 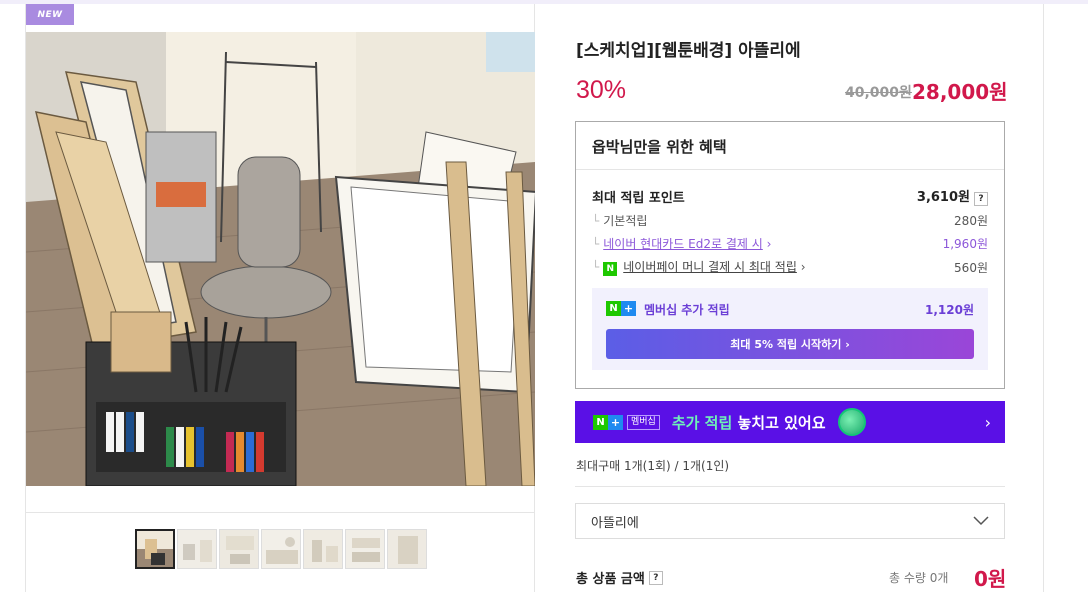 What do you see at coordinates (981, 521) in the screenshot?
I see `chevron-down-icon` at bounding box center [981, 521].